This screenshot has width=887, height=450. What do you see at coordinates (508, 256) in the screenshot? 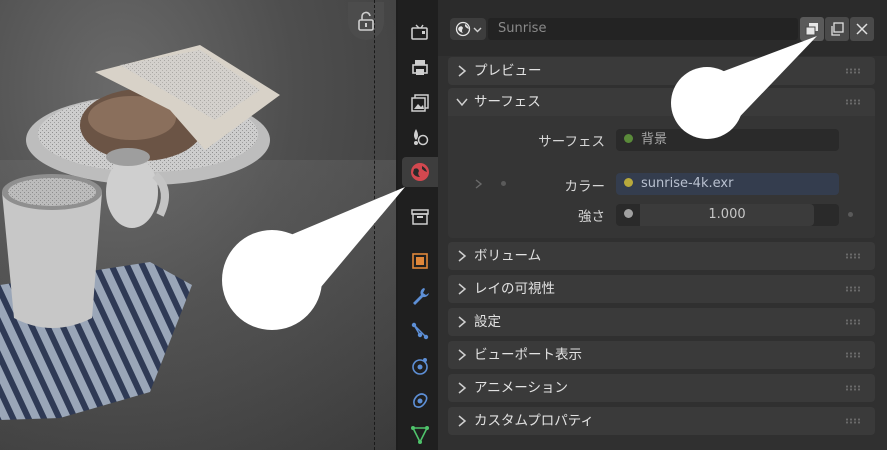
I see `panel-title: ボリューム` at bounding box center [508, 256].